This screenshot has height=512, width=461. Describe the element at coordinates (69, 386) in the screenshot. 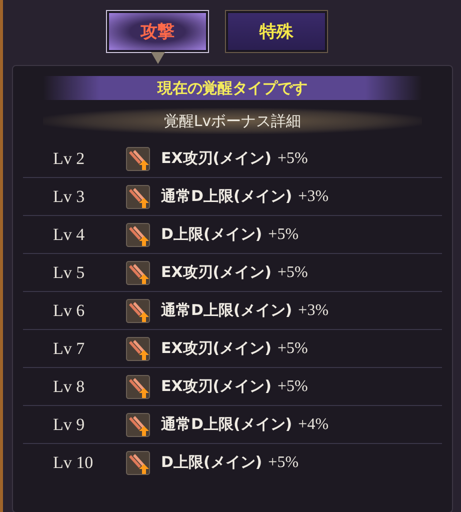

I see `level-label: Lv 8` at that location.